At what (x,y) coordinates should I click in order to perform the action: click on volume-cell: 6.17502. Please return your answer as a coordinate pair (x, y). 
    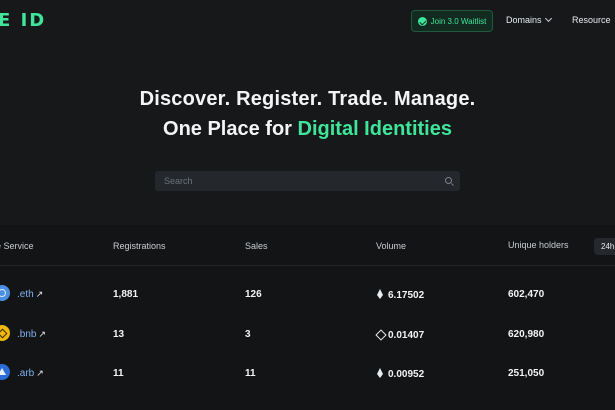
    Looking at the image, I should click on (400, 295).